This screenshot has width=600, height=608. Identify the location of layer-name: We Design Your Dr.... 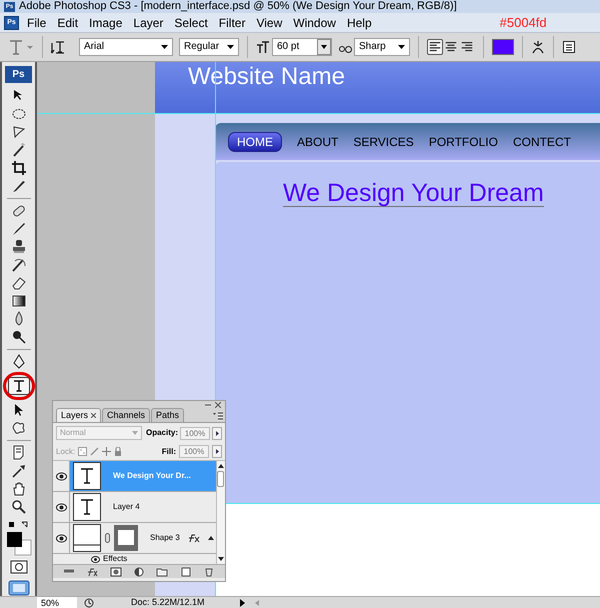
(152, 476).